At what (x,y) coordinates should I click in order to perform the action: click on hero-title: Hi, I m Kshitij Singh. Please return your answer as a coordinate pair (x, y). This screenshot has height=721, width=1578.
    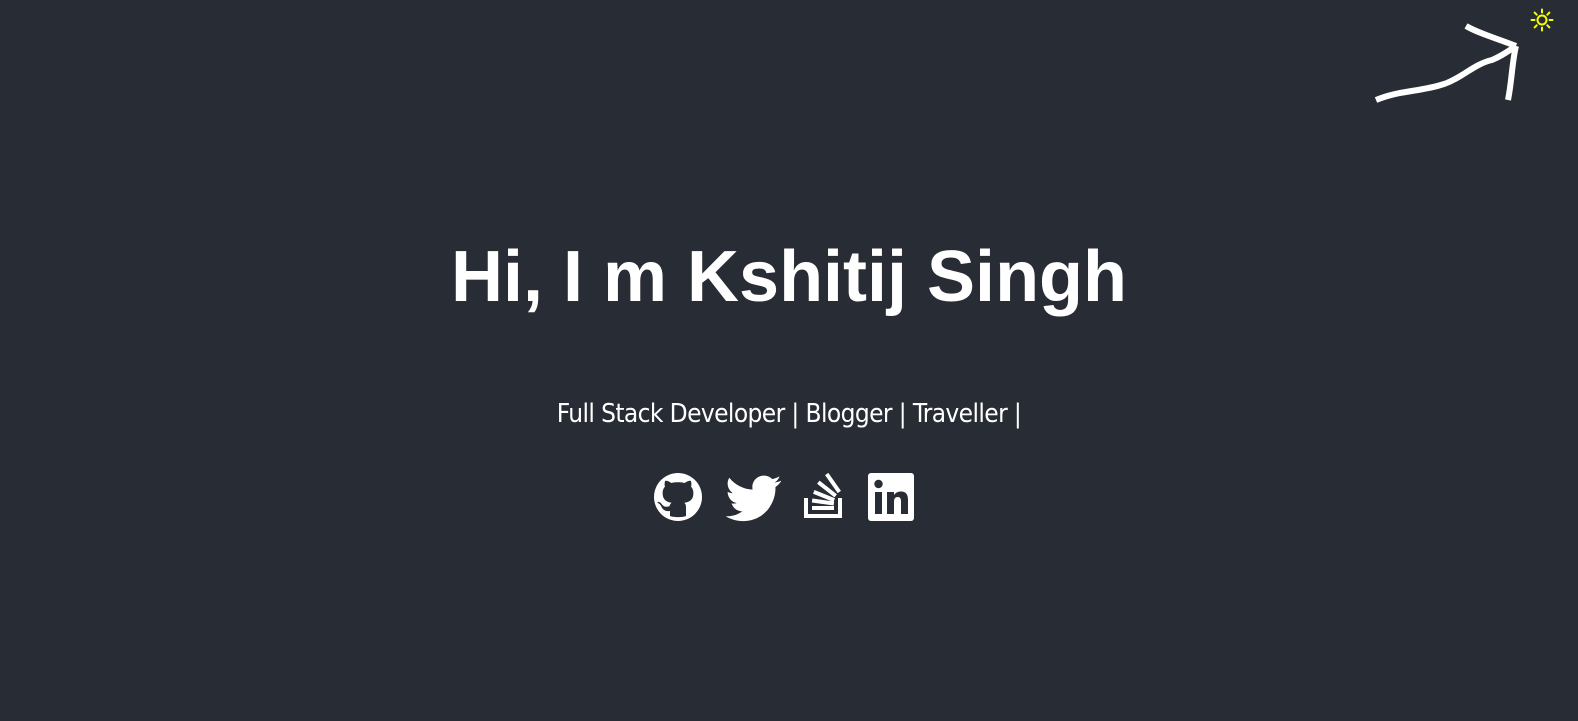
    Looking at the image, I should click on (789, 277).